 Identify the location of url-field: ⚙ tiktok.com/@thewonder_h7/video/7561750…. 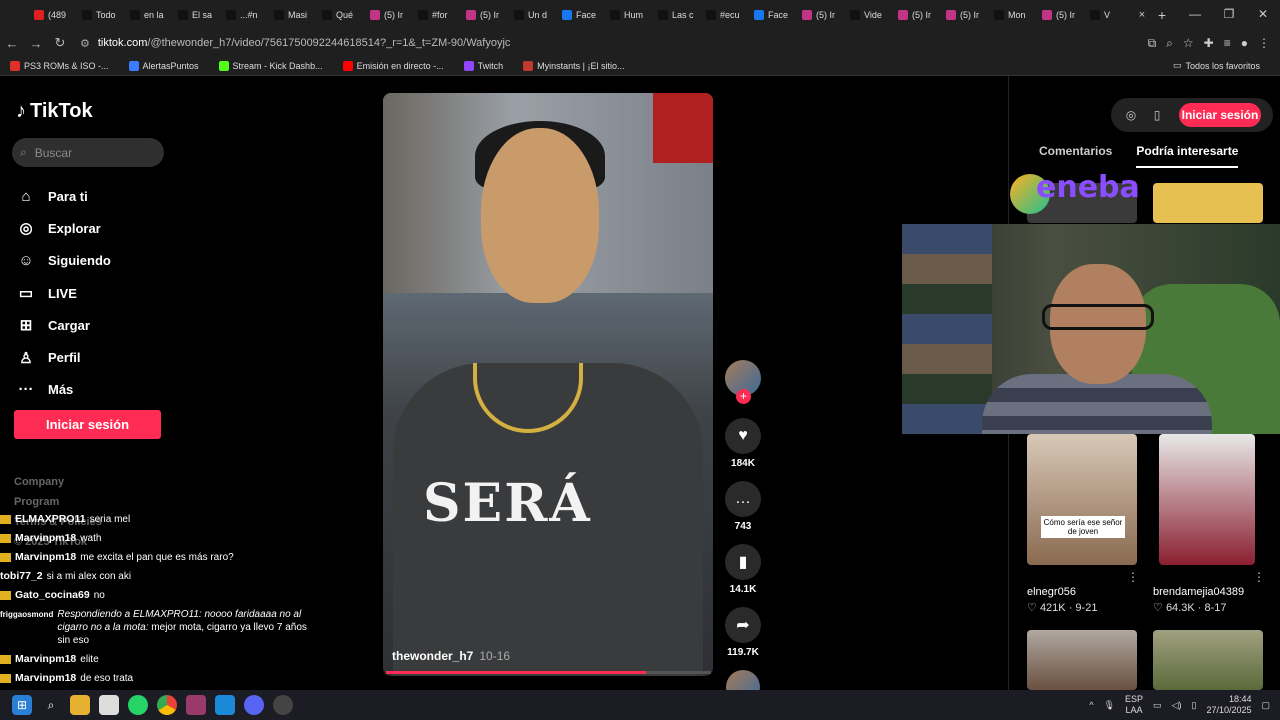
(614, 43).